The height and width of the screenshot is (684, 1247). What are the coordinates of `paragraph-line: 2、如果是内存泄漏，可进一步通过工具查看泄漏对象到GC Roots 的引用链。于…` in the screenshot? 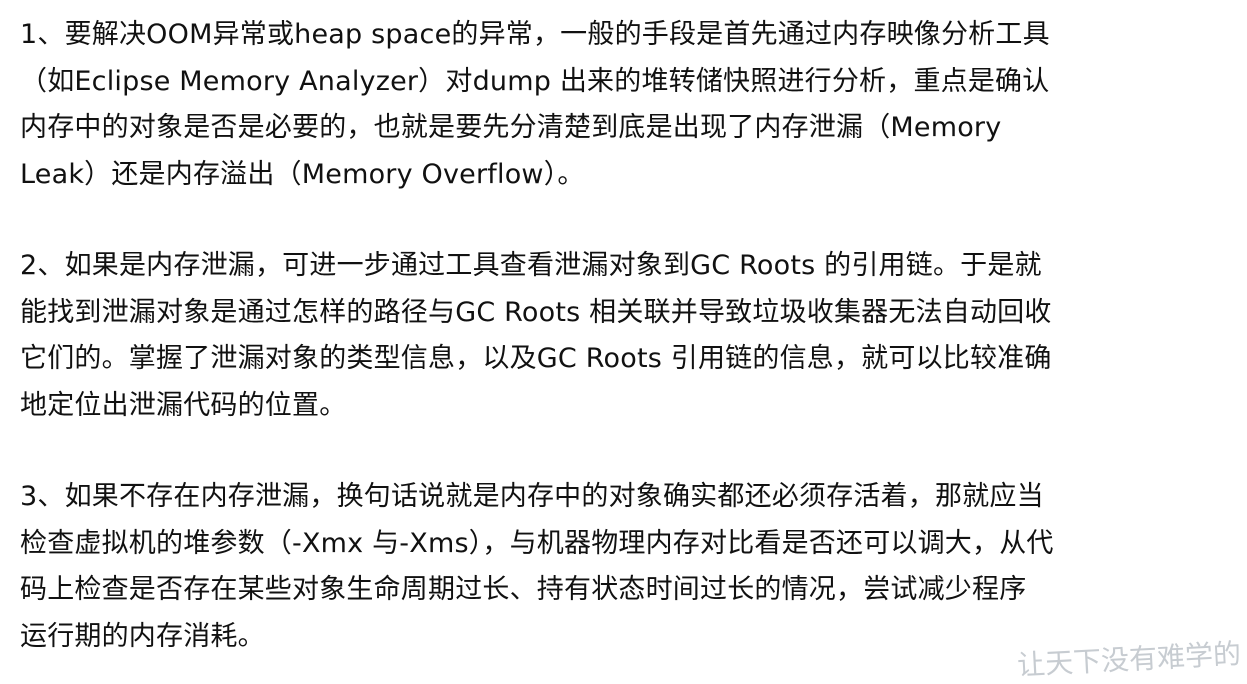 It's located at (531, 265).